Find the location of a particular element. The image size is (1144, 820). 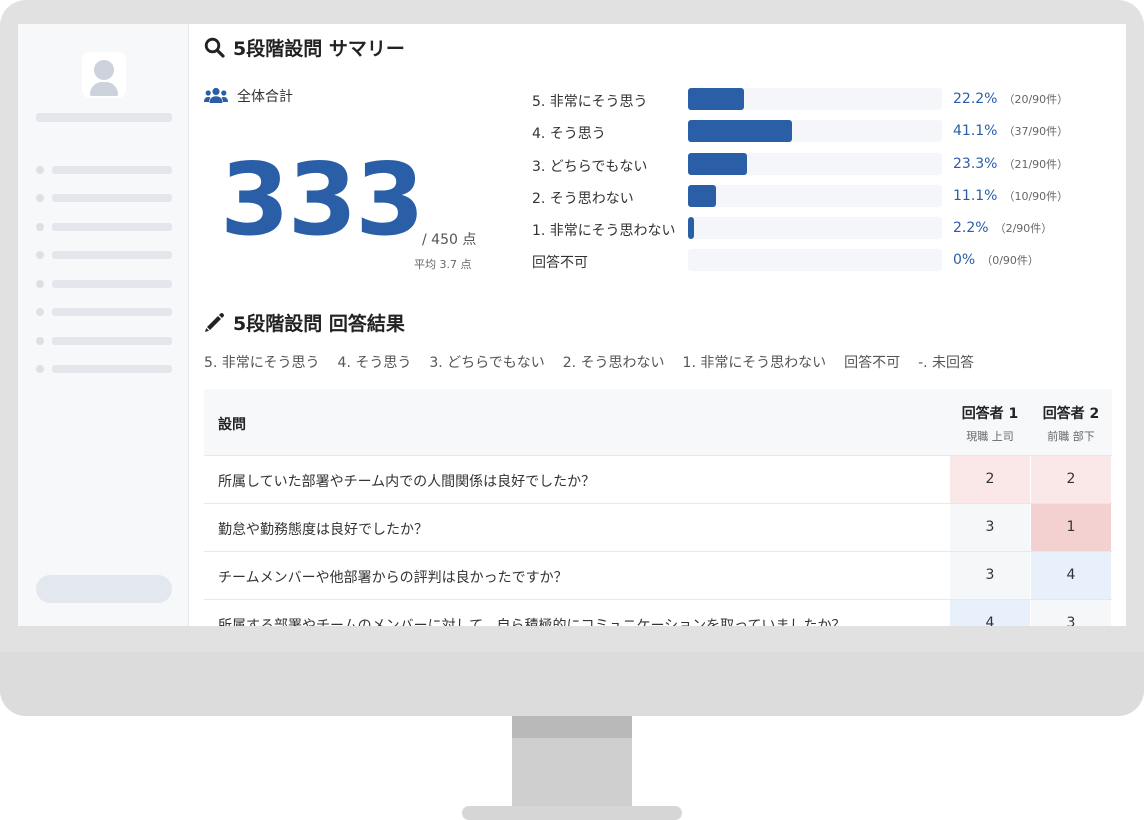

distribution-percent: 11.1% is located at coordinates (975, 196).